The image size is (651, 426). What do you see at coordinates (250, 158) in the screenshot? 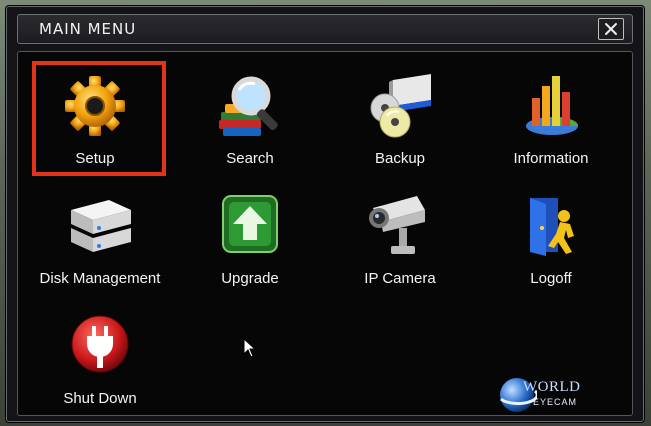
I see `menu-item-label: Search` at bounding box center [250, 158].